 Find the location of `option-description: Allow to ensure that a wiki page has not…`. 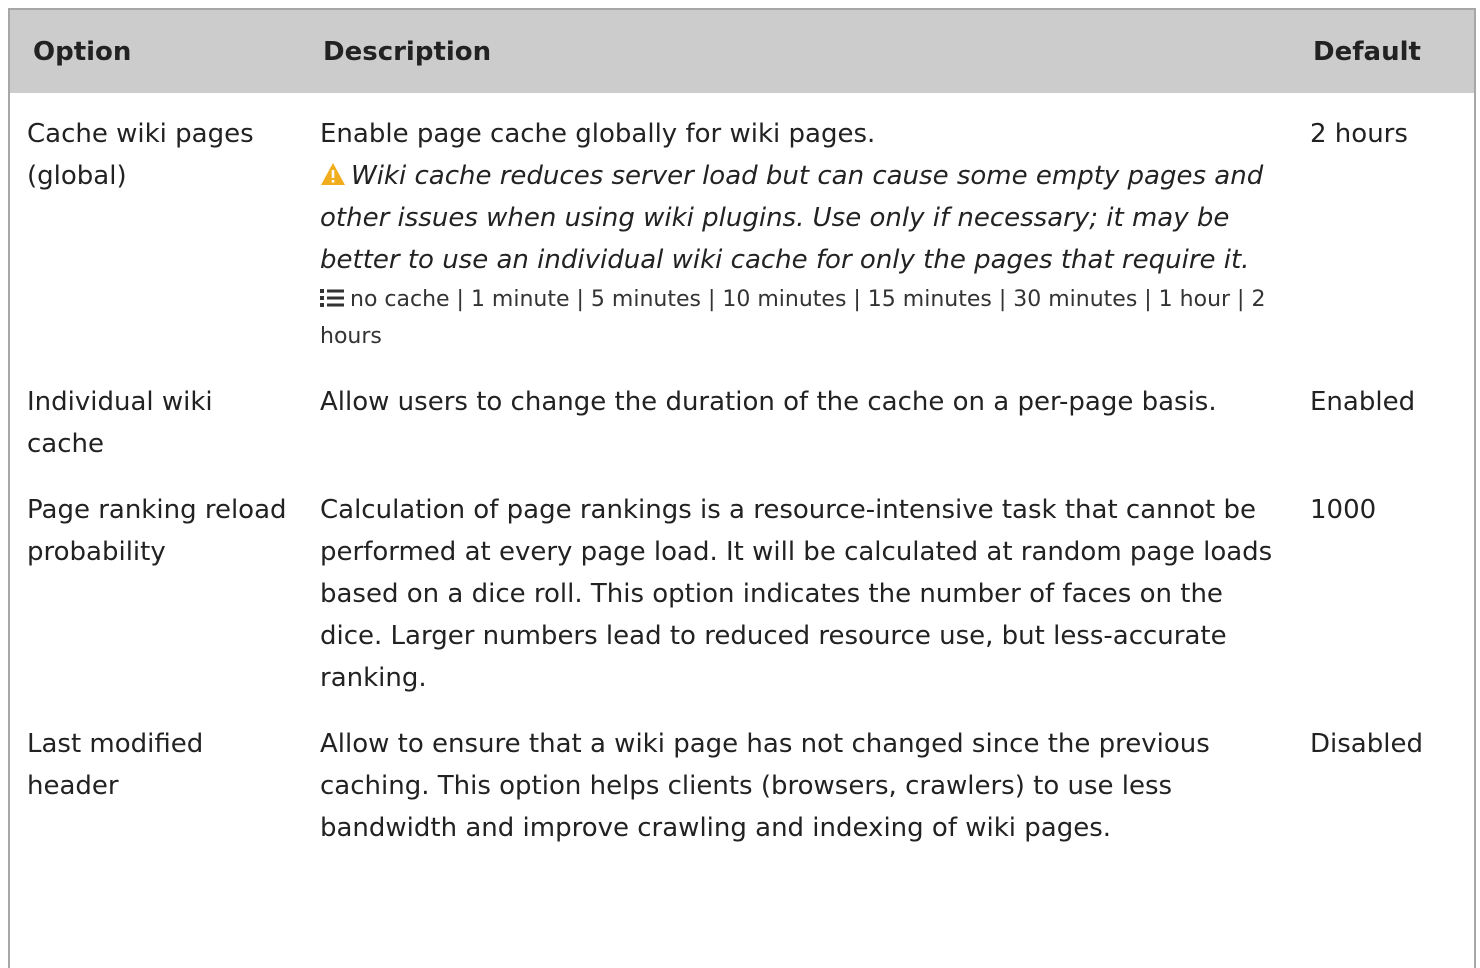

option-description: Allow to ensure that a wiki page has not… is located at coordinates (765, 786).